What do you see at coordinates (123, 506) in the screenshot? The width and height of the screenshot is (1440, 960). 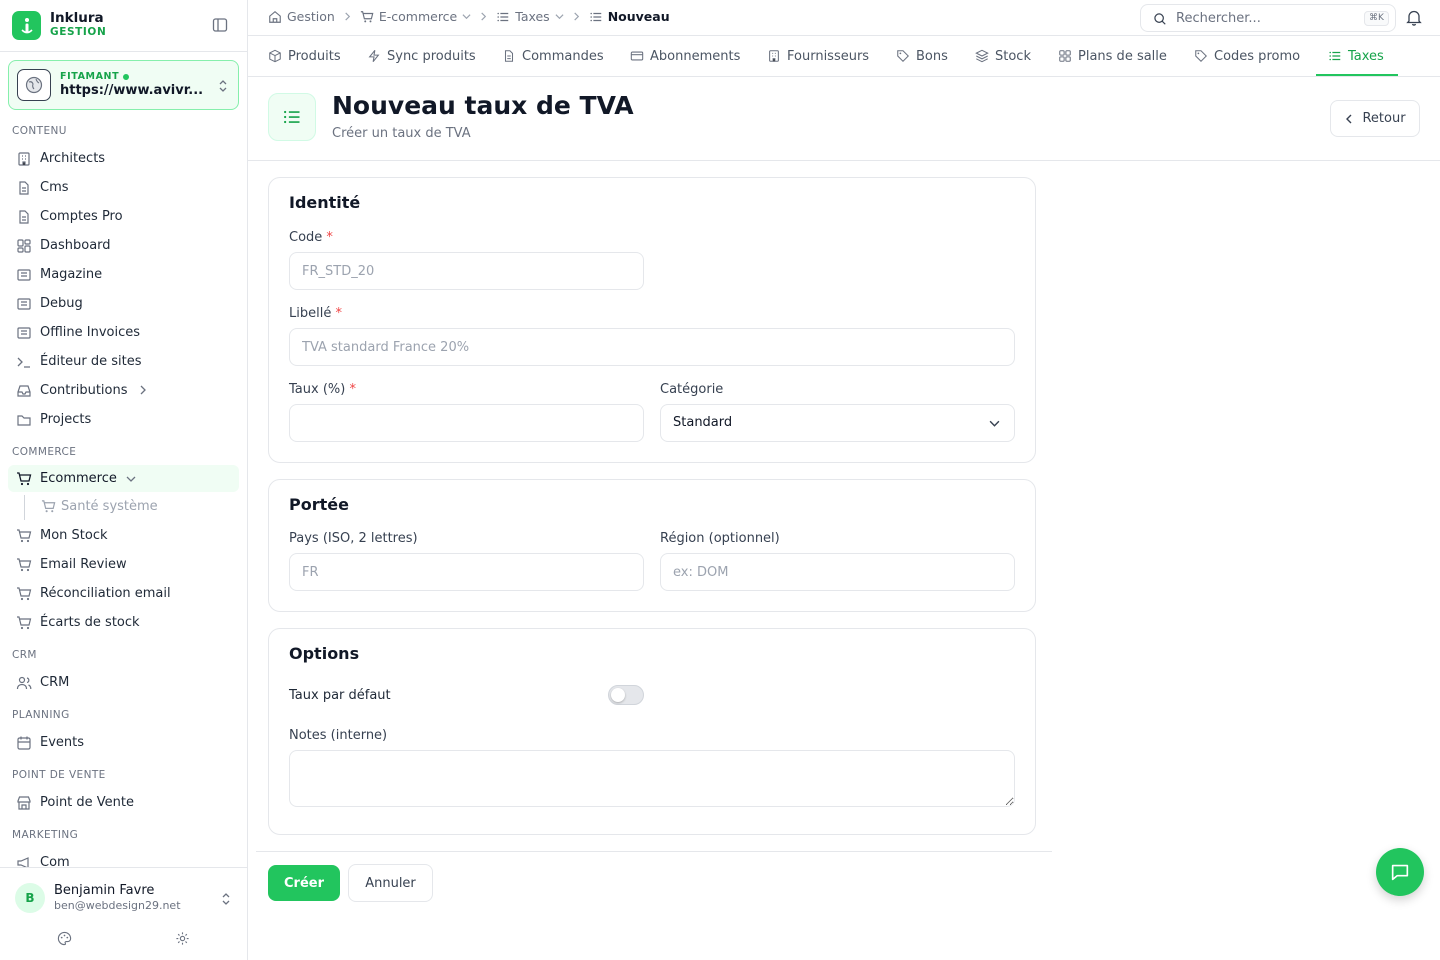 I see `sidebar-item-sante-systeme: Santé système` at bounding box center [123, 506].